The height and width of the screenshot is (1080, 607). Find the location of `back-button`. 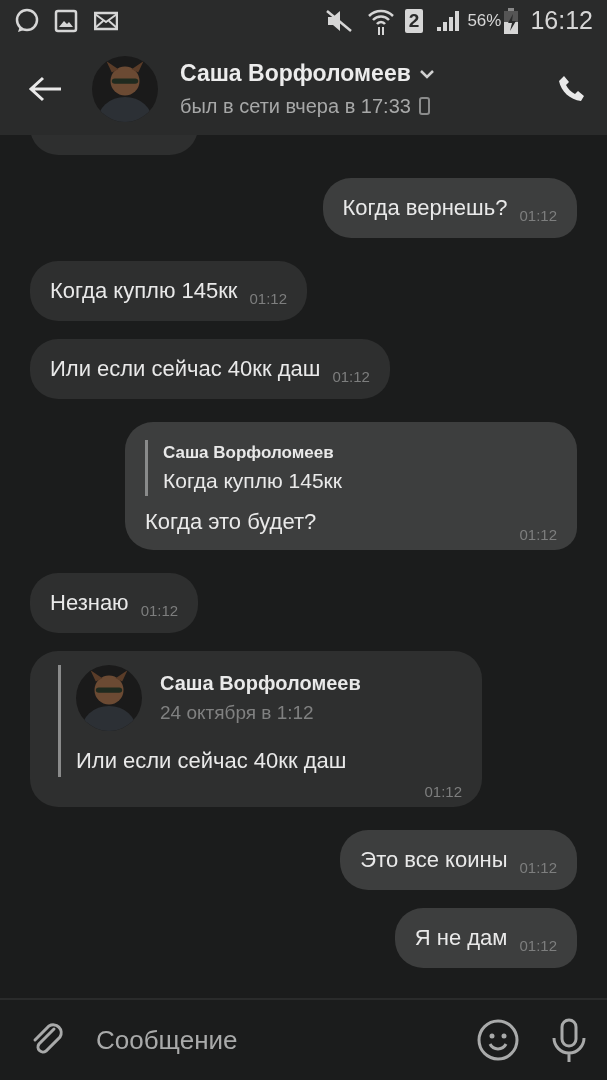

back-button is located at coordinates (45, 88).